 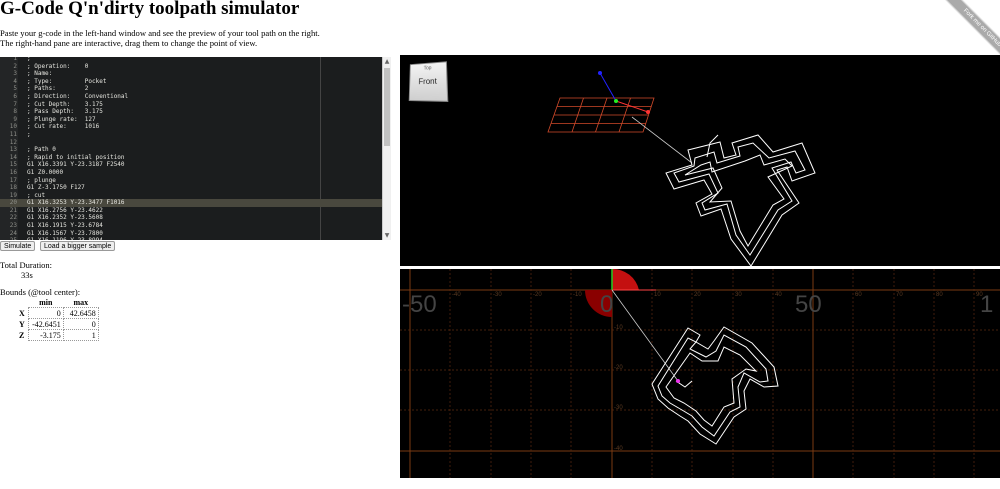 What do you see at coordinates (13, 134) in the screenshot?
I see `line-number: 11` at bounding box center [13, 134].